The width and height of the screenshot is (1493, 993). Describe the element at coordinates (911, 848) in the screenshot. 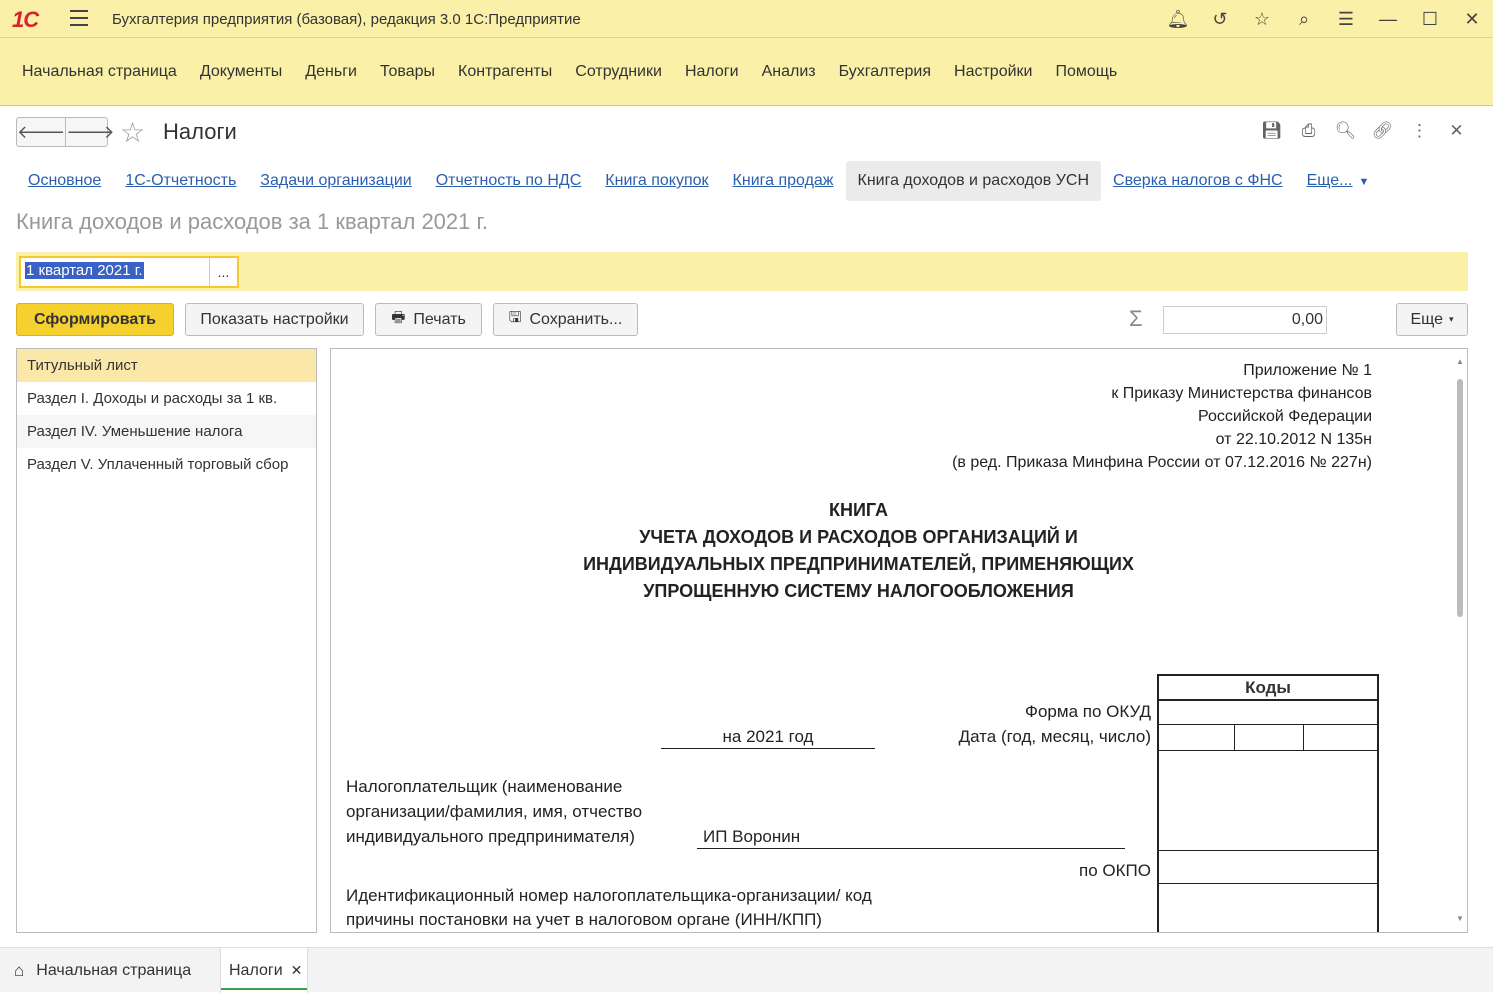

I see `taxpayer-underline` at that location.